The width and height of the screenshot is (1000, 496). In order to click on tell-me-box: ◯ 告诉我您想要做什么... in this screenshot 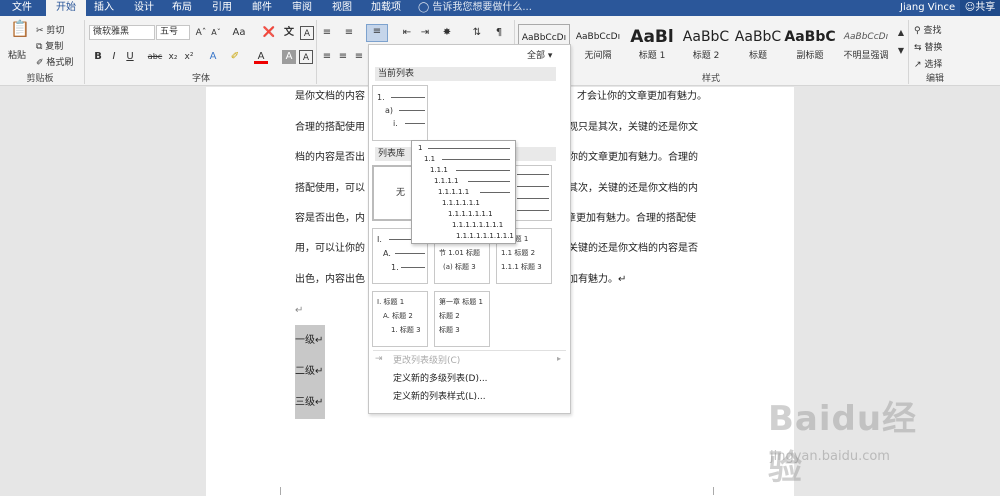, I will do `click(475, 8)`.